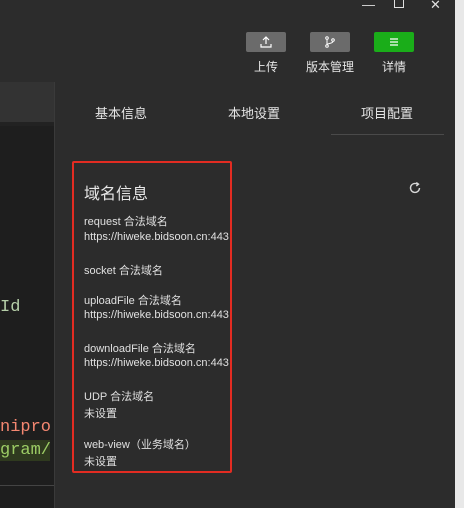 Image resolution: width=464 pixels, height=508 pixels. What do you see at coordinates (123, 271) in the screenshot?
I see `socket-domain-label: socket 合法域名` at bounding box center [123, 271].